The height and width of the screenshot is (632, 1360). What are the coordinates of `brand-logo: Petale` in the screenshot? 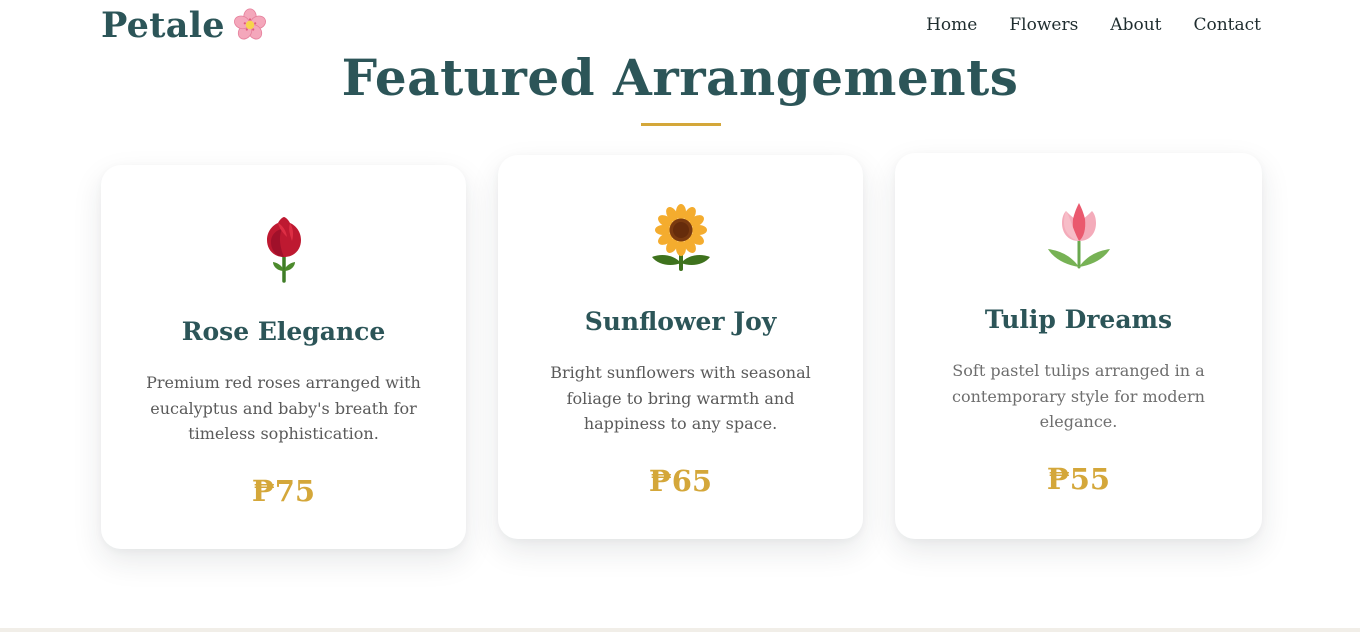 It's located at (184, 25).